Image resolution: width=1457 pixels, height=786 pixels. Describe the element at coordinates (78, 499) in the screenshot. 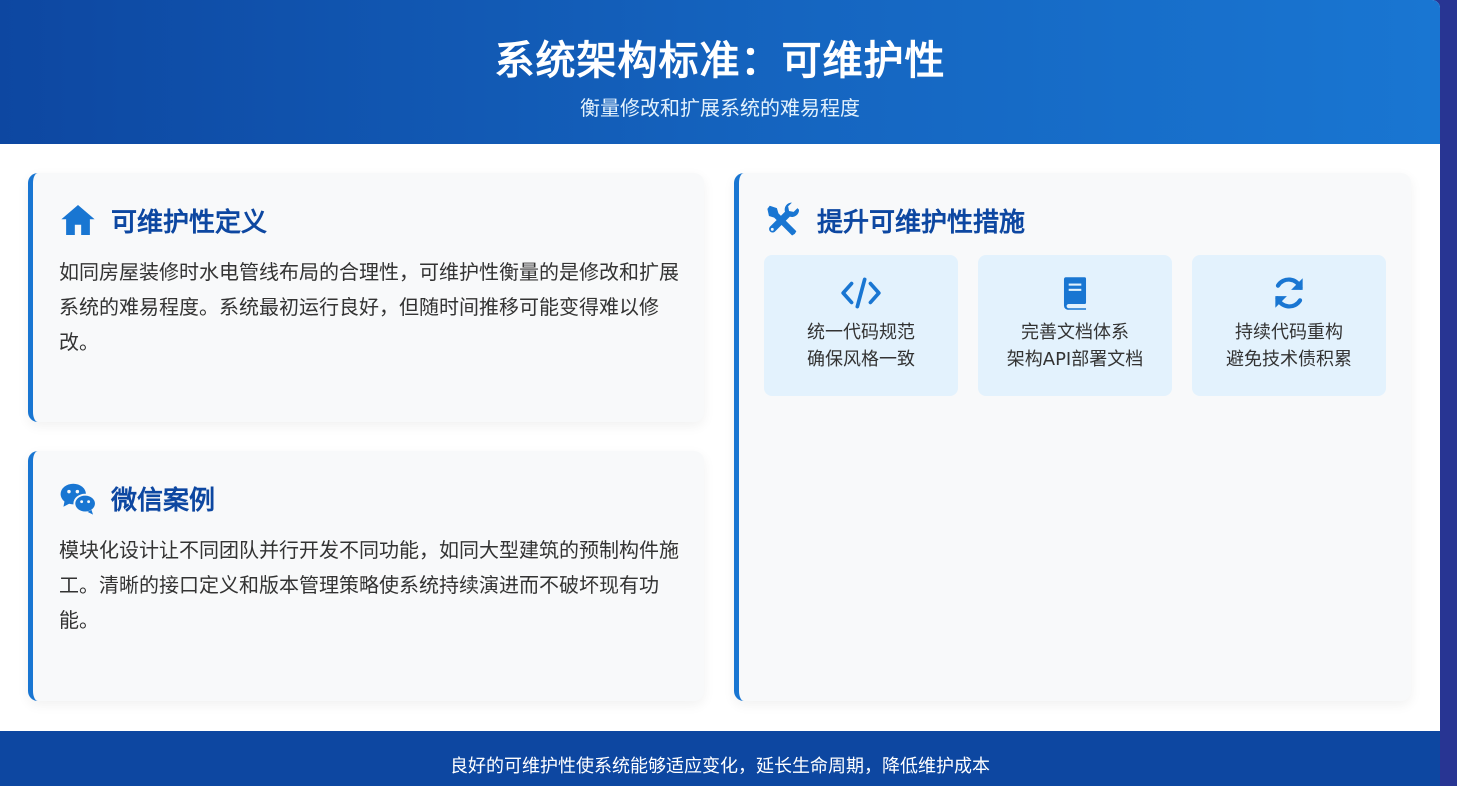

I see `wechat-icon` at that location.